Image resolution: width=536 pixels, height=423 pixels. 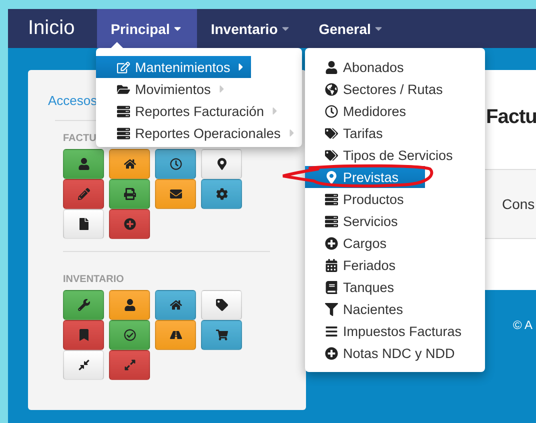 What do you see at coordinates (357, 111) in the screenshot?
I see `menu-item: Medidores` at bounding box center [357, 111].